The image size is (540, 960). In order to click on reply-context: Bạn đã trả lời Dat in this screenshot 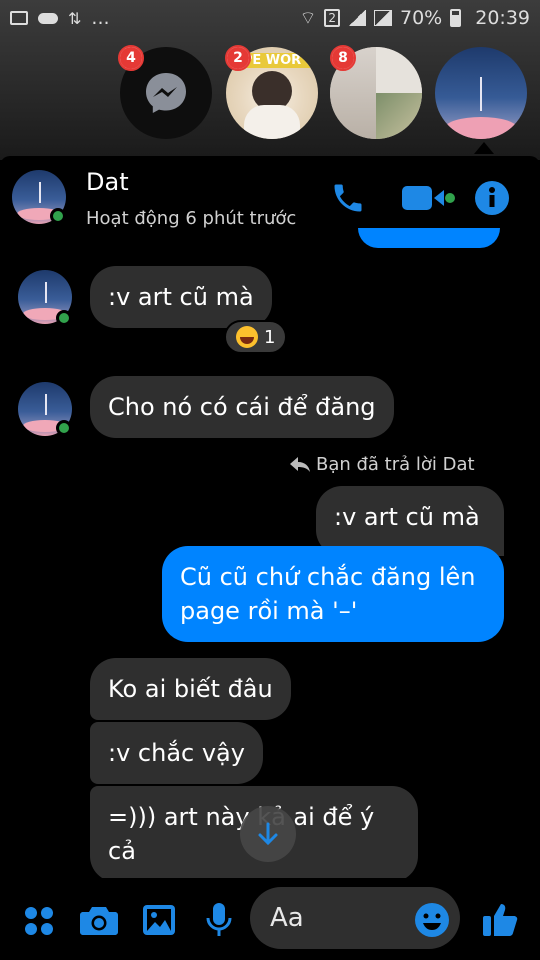, I will do `click(382, 464)`.